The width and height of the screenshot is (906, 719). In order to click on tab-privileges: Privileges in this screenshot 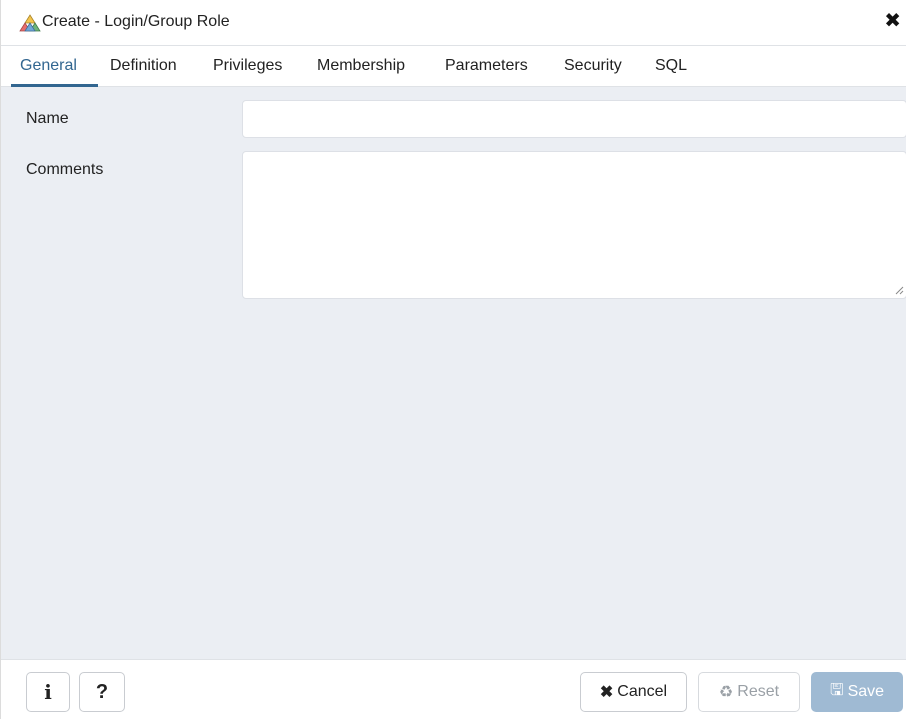, I will do `click(247, 66)`.